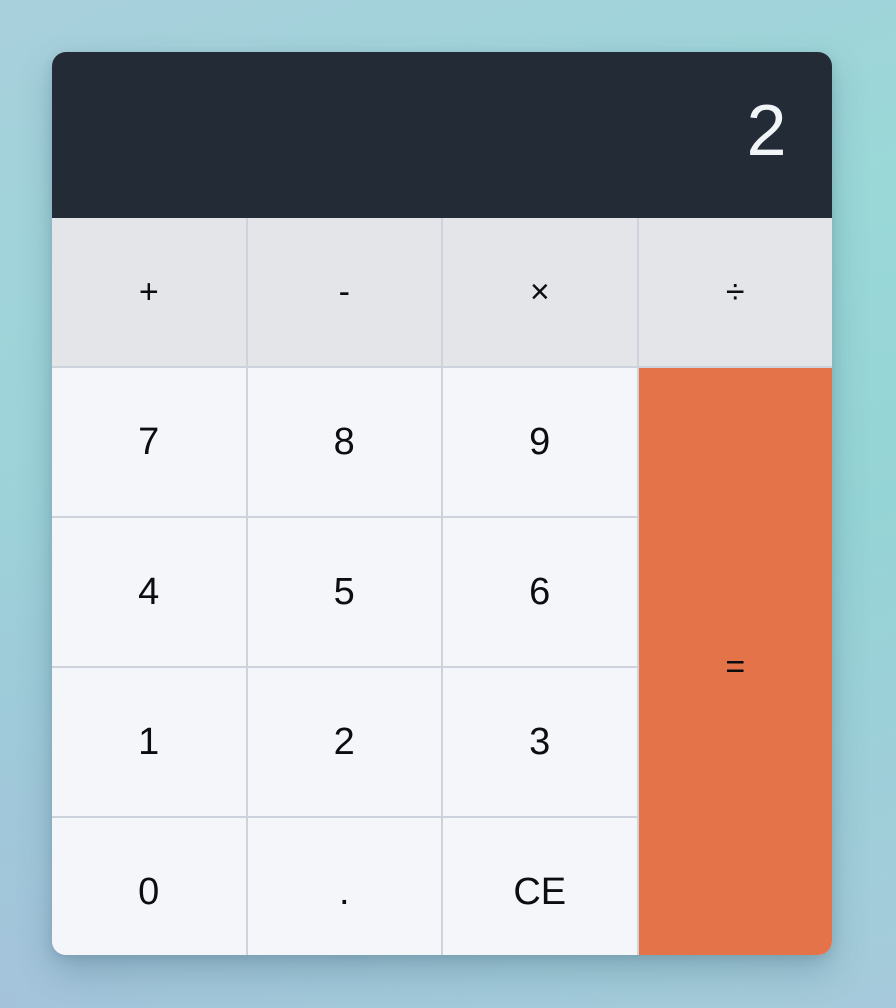  I want to click on clear-entry-button: CE, so click(540, 886).